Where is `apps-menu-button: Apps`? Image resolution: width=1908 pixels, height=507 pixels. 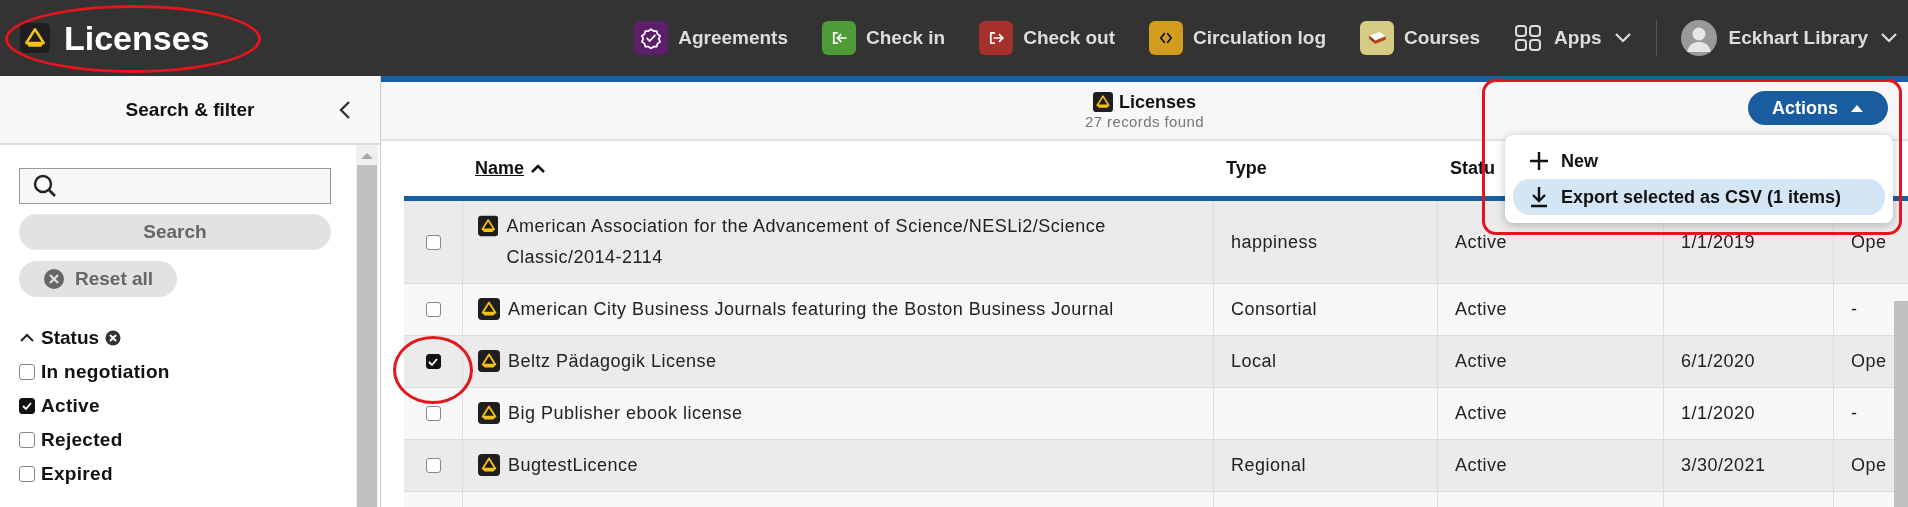 apps-menu-button: Apps is located at coordinates (1573, 38).